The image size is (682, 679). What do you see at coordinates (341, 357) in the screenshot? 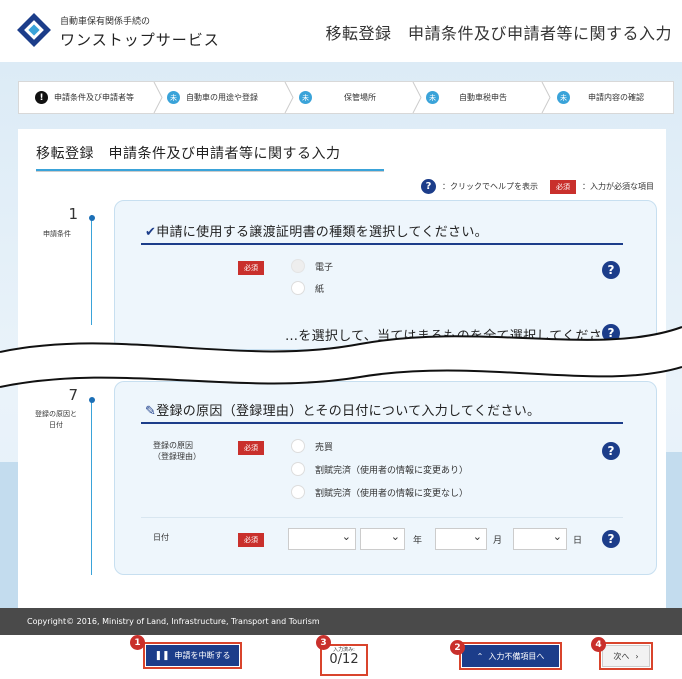
I see `content-break-wave` at bounding box center [341, 357].